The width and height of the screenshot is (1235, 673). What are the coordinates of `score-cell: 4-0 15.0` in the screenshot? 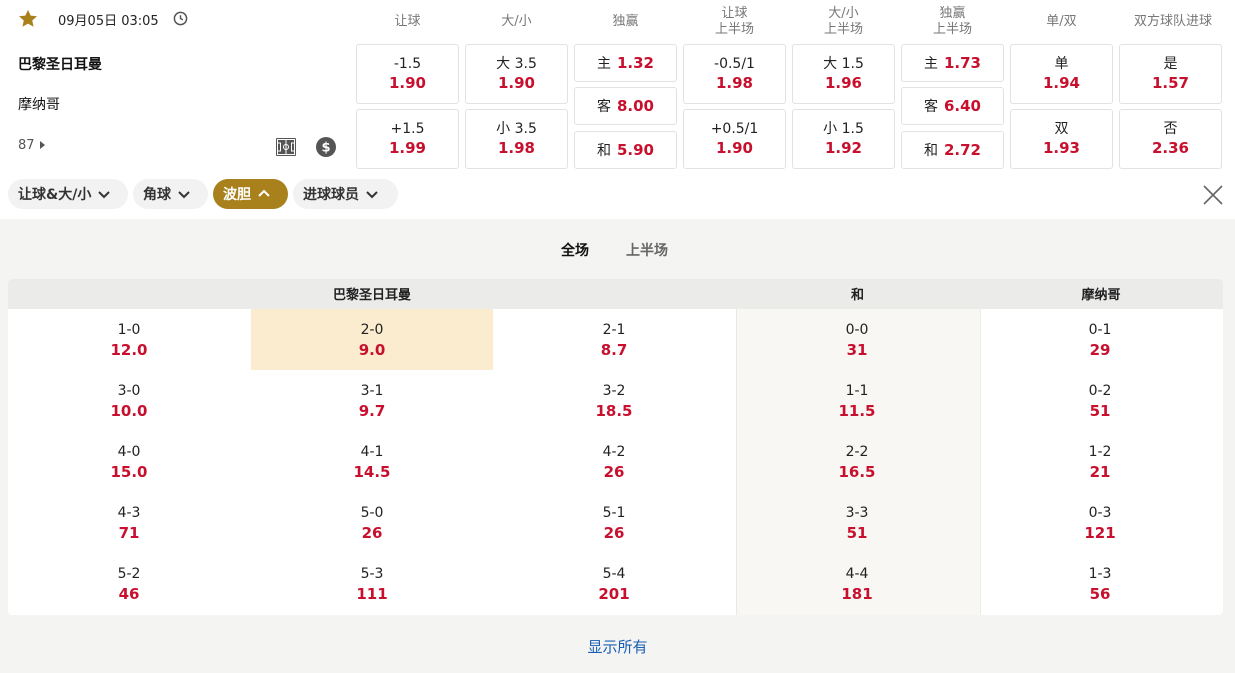 It's located at (129, 461).